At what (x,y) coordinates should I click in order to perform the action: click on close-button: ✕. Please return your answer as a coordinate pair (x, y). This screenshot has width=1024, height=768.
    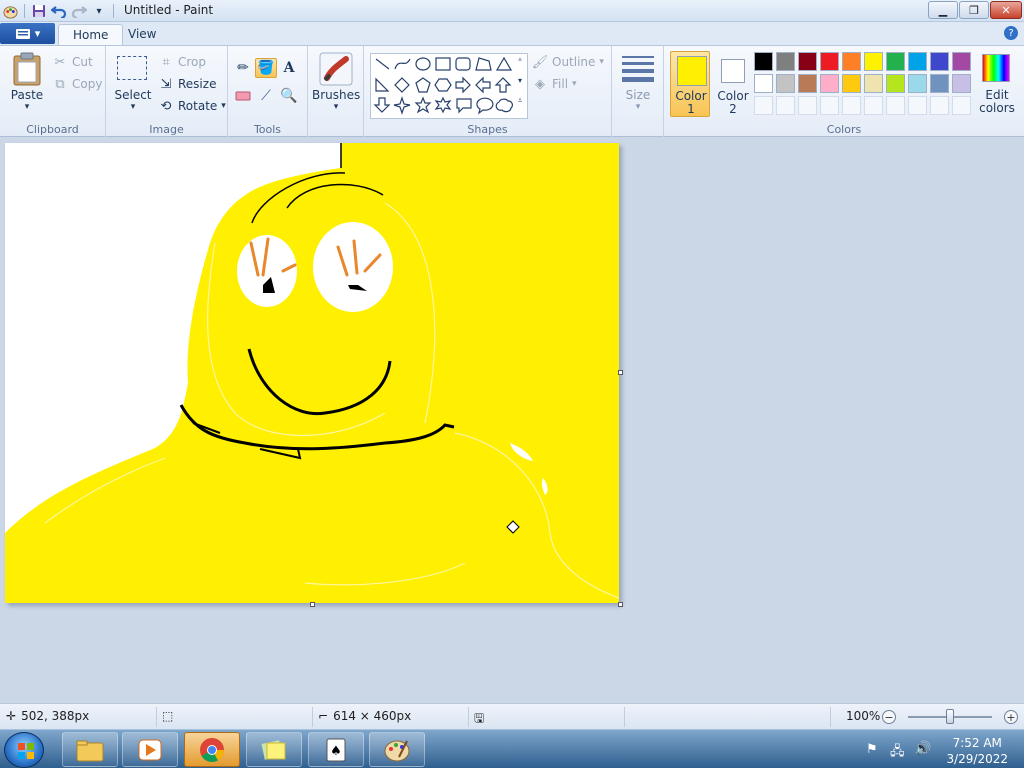
    Looking at the image, I should click on (1006, 10).